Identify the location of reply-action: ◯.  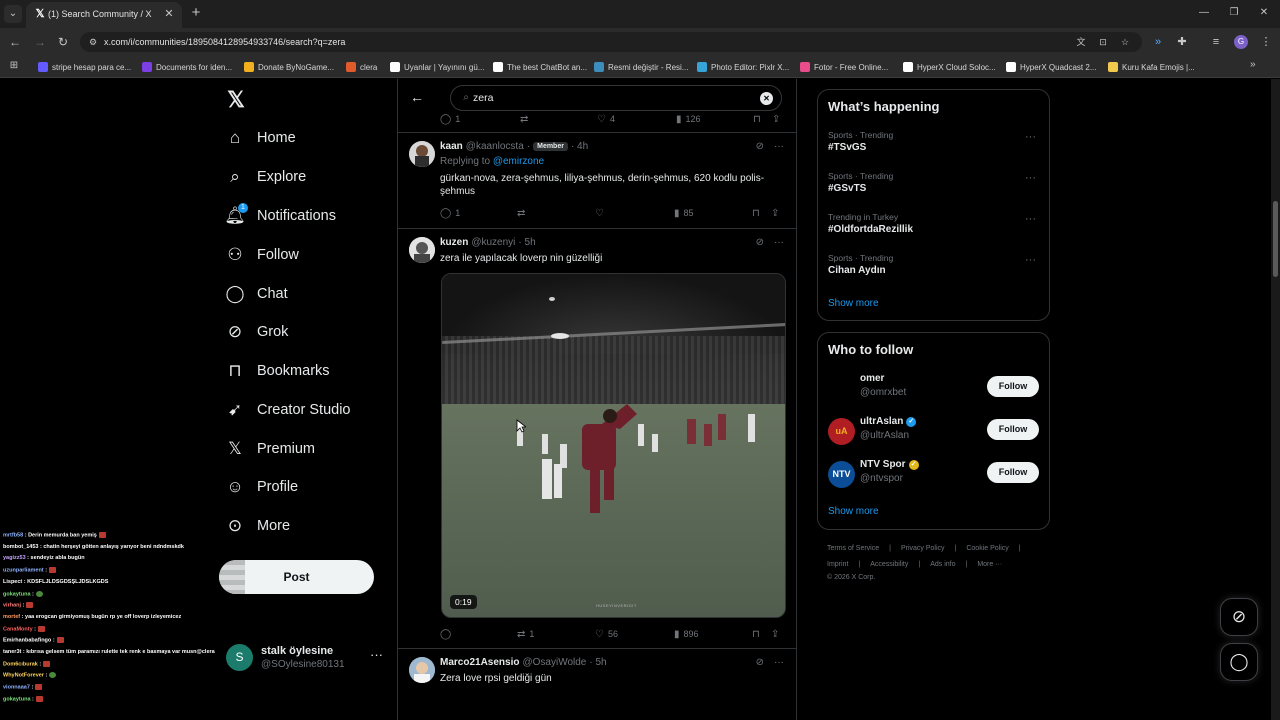
(445, 634).